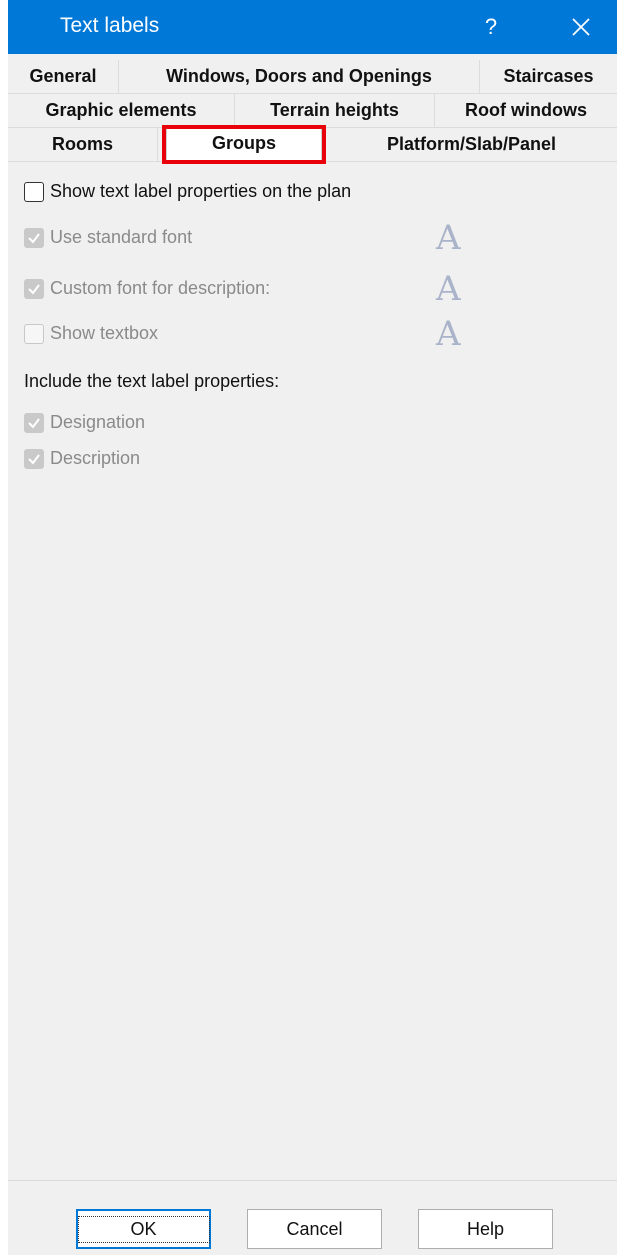  I want to click on show-textbox-label: Show textbox, so click(104, 333).